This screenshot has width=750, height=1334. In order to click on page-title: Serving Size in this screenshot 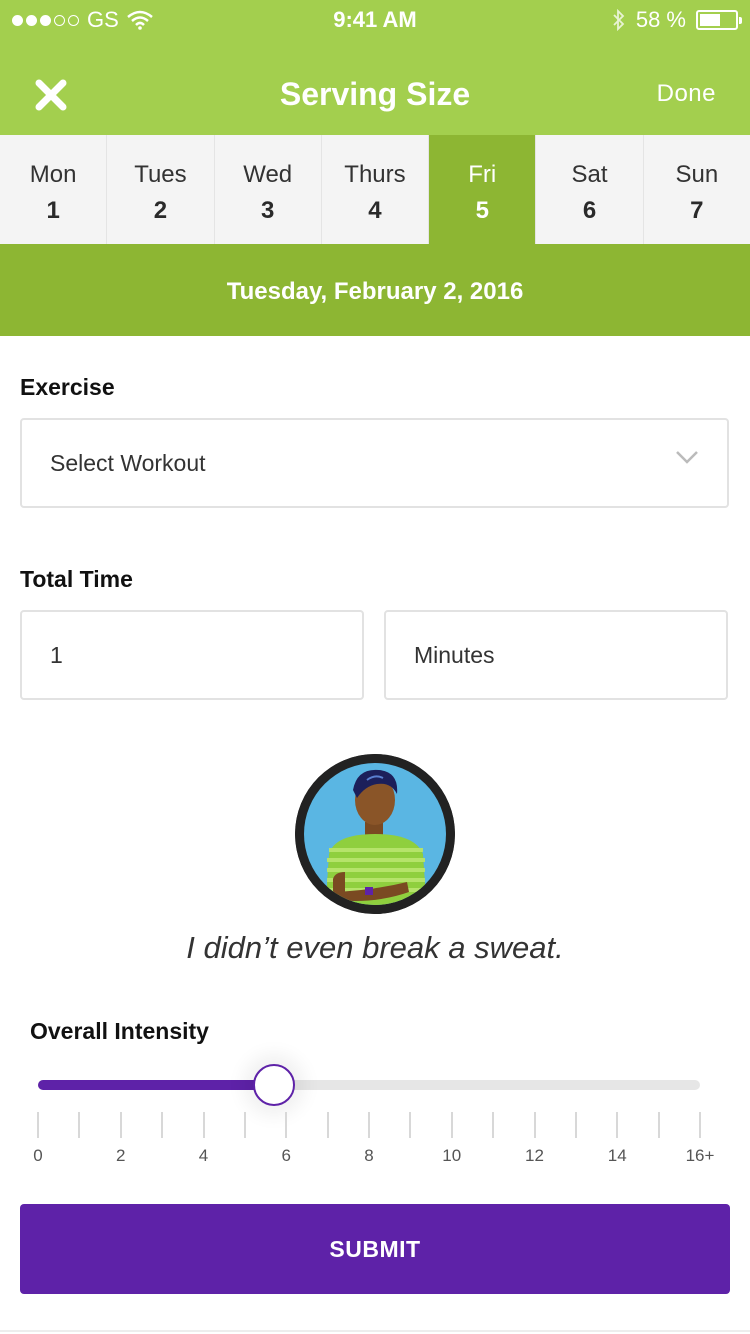, I will do `click(375, 94)`.